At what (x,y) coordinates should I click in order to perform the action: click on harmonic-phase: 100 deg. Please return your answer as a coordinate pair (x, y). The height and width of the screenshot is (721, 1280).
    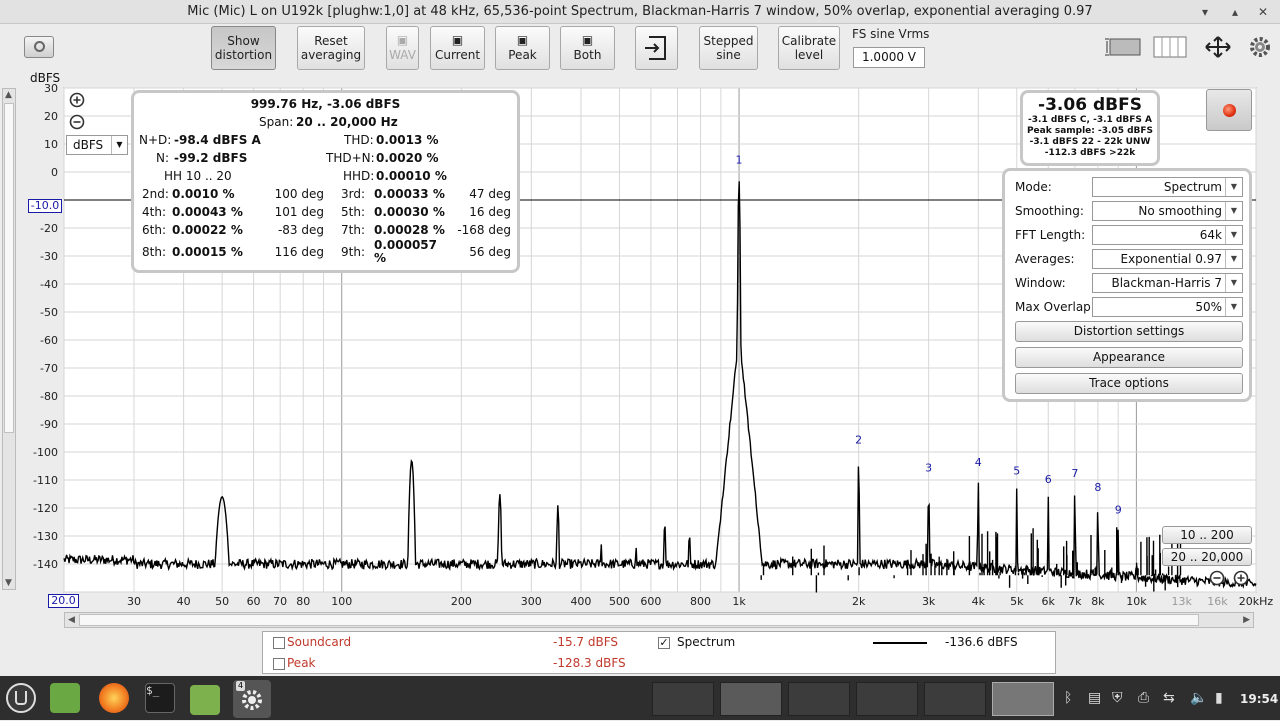
    Looking at the image, I should click on (299, 194).